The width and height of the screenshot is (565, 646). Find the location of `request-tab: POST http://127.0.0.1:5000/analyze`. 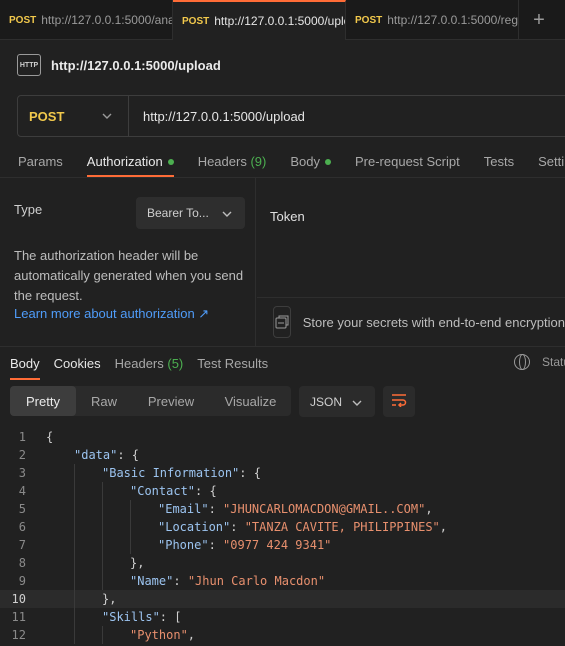

request-tab: POST http://127.0.0.1:5000/analyze is located at coordinates (86, 20).